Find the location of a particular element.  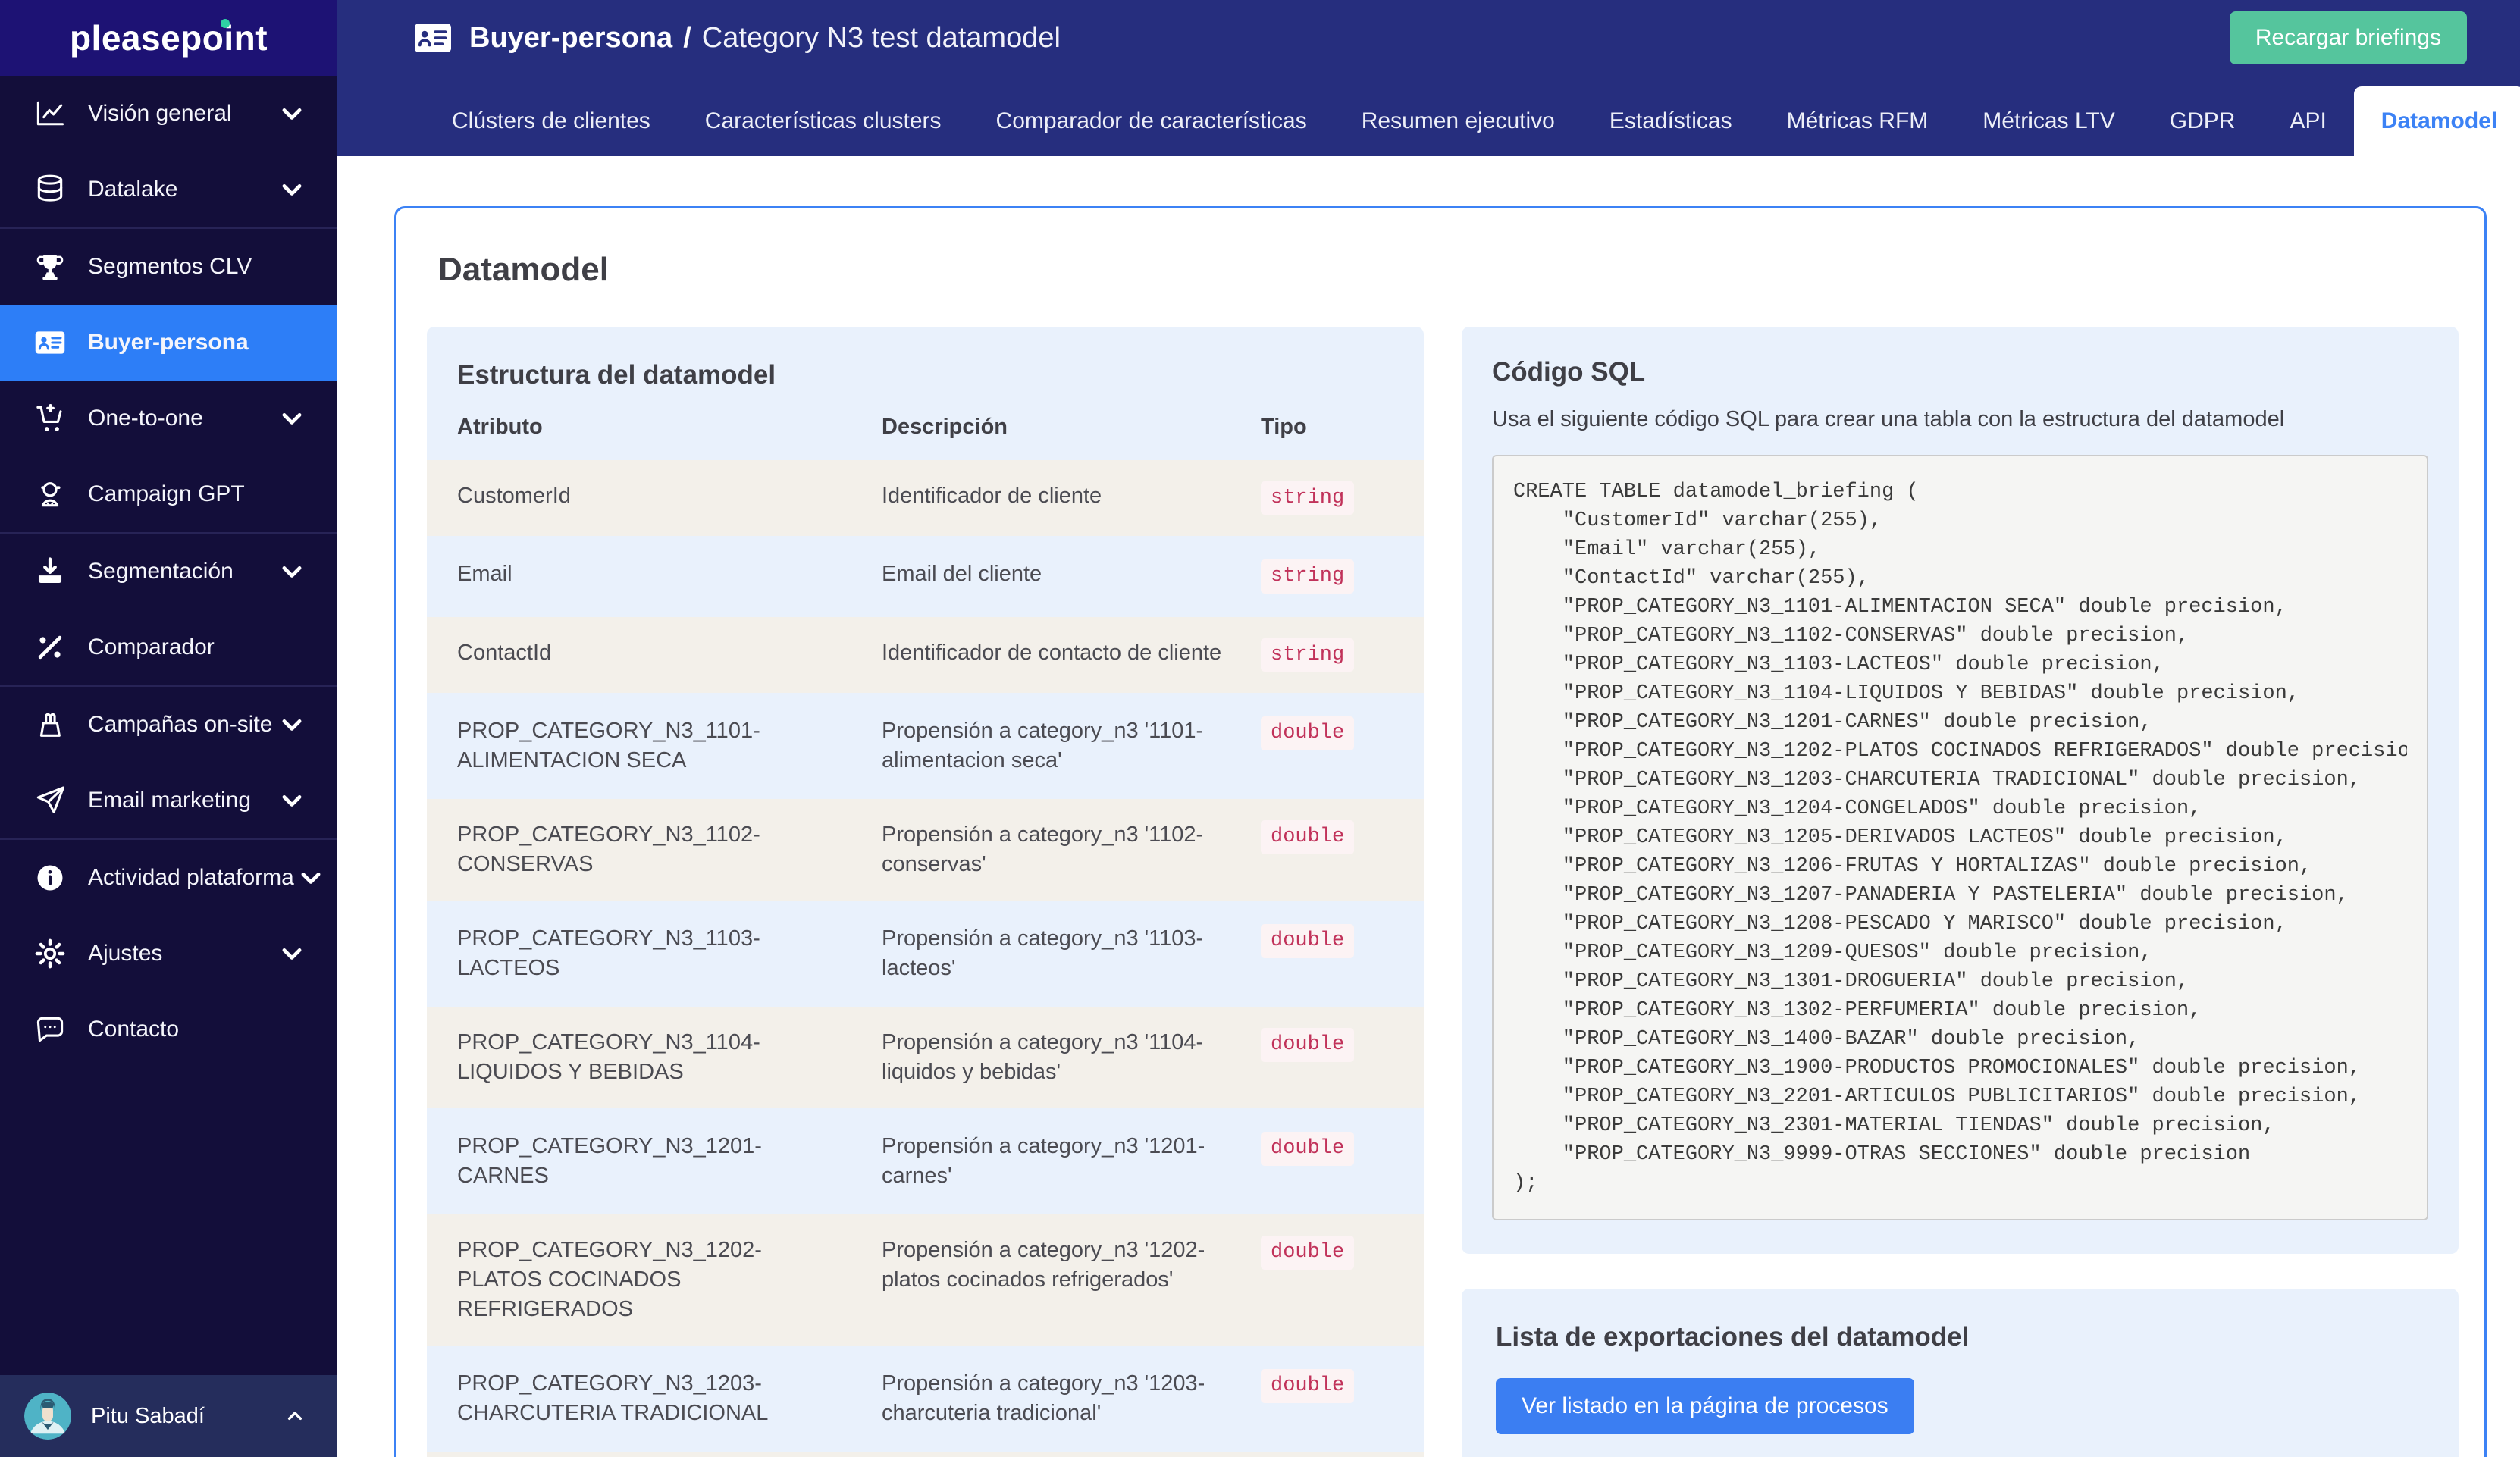

assistant-icon is located at coordinates (50, 494).